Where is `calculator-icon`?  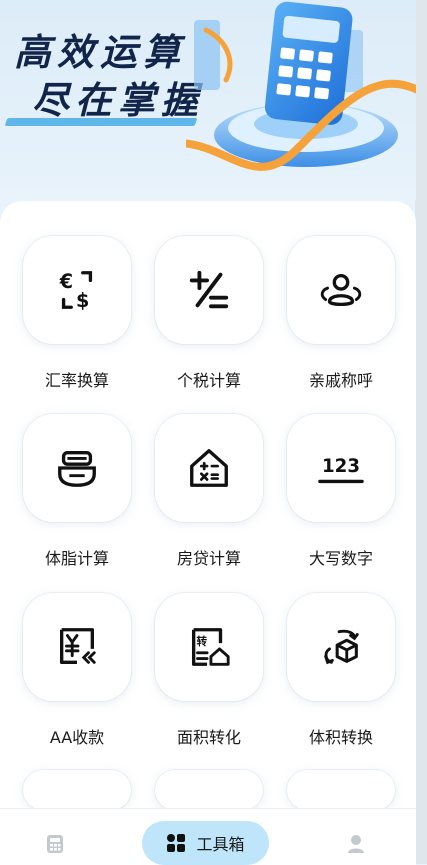
calculator-icon is located at coordinates (55, 844).